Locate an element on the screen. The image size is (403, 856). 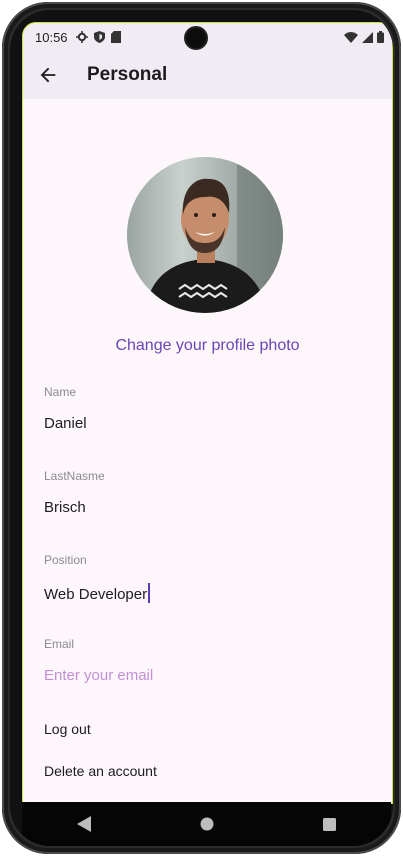
nav-recents-icon is located at coordinates (330, 824).